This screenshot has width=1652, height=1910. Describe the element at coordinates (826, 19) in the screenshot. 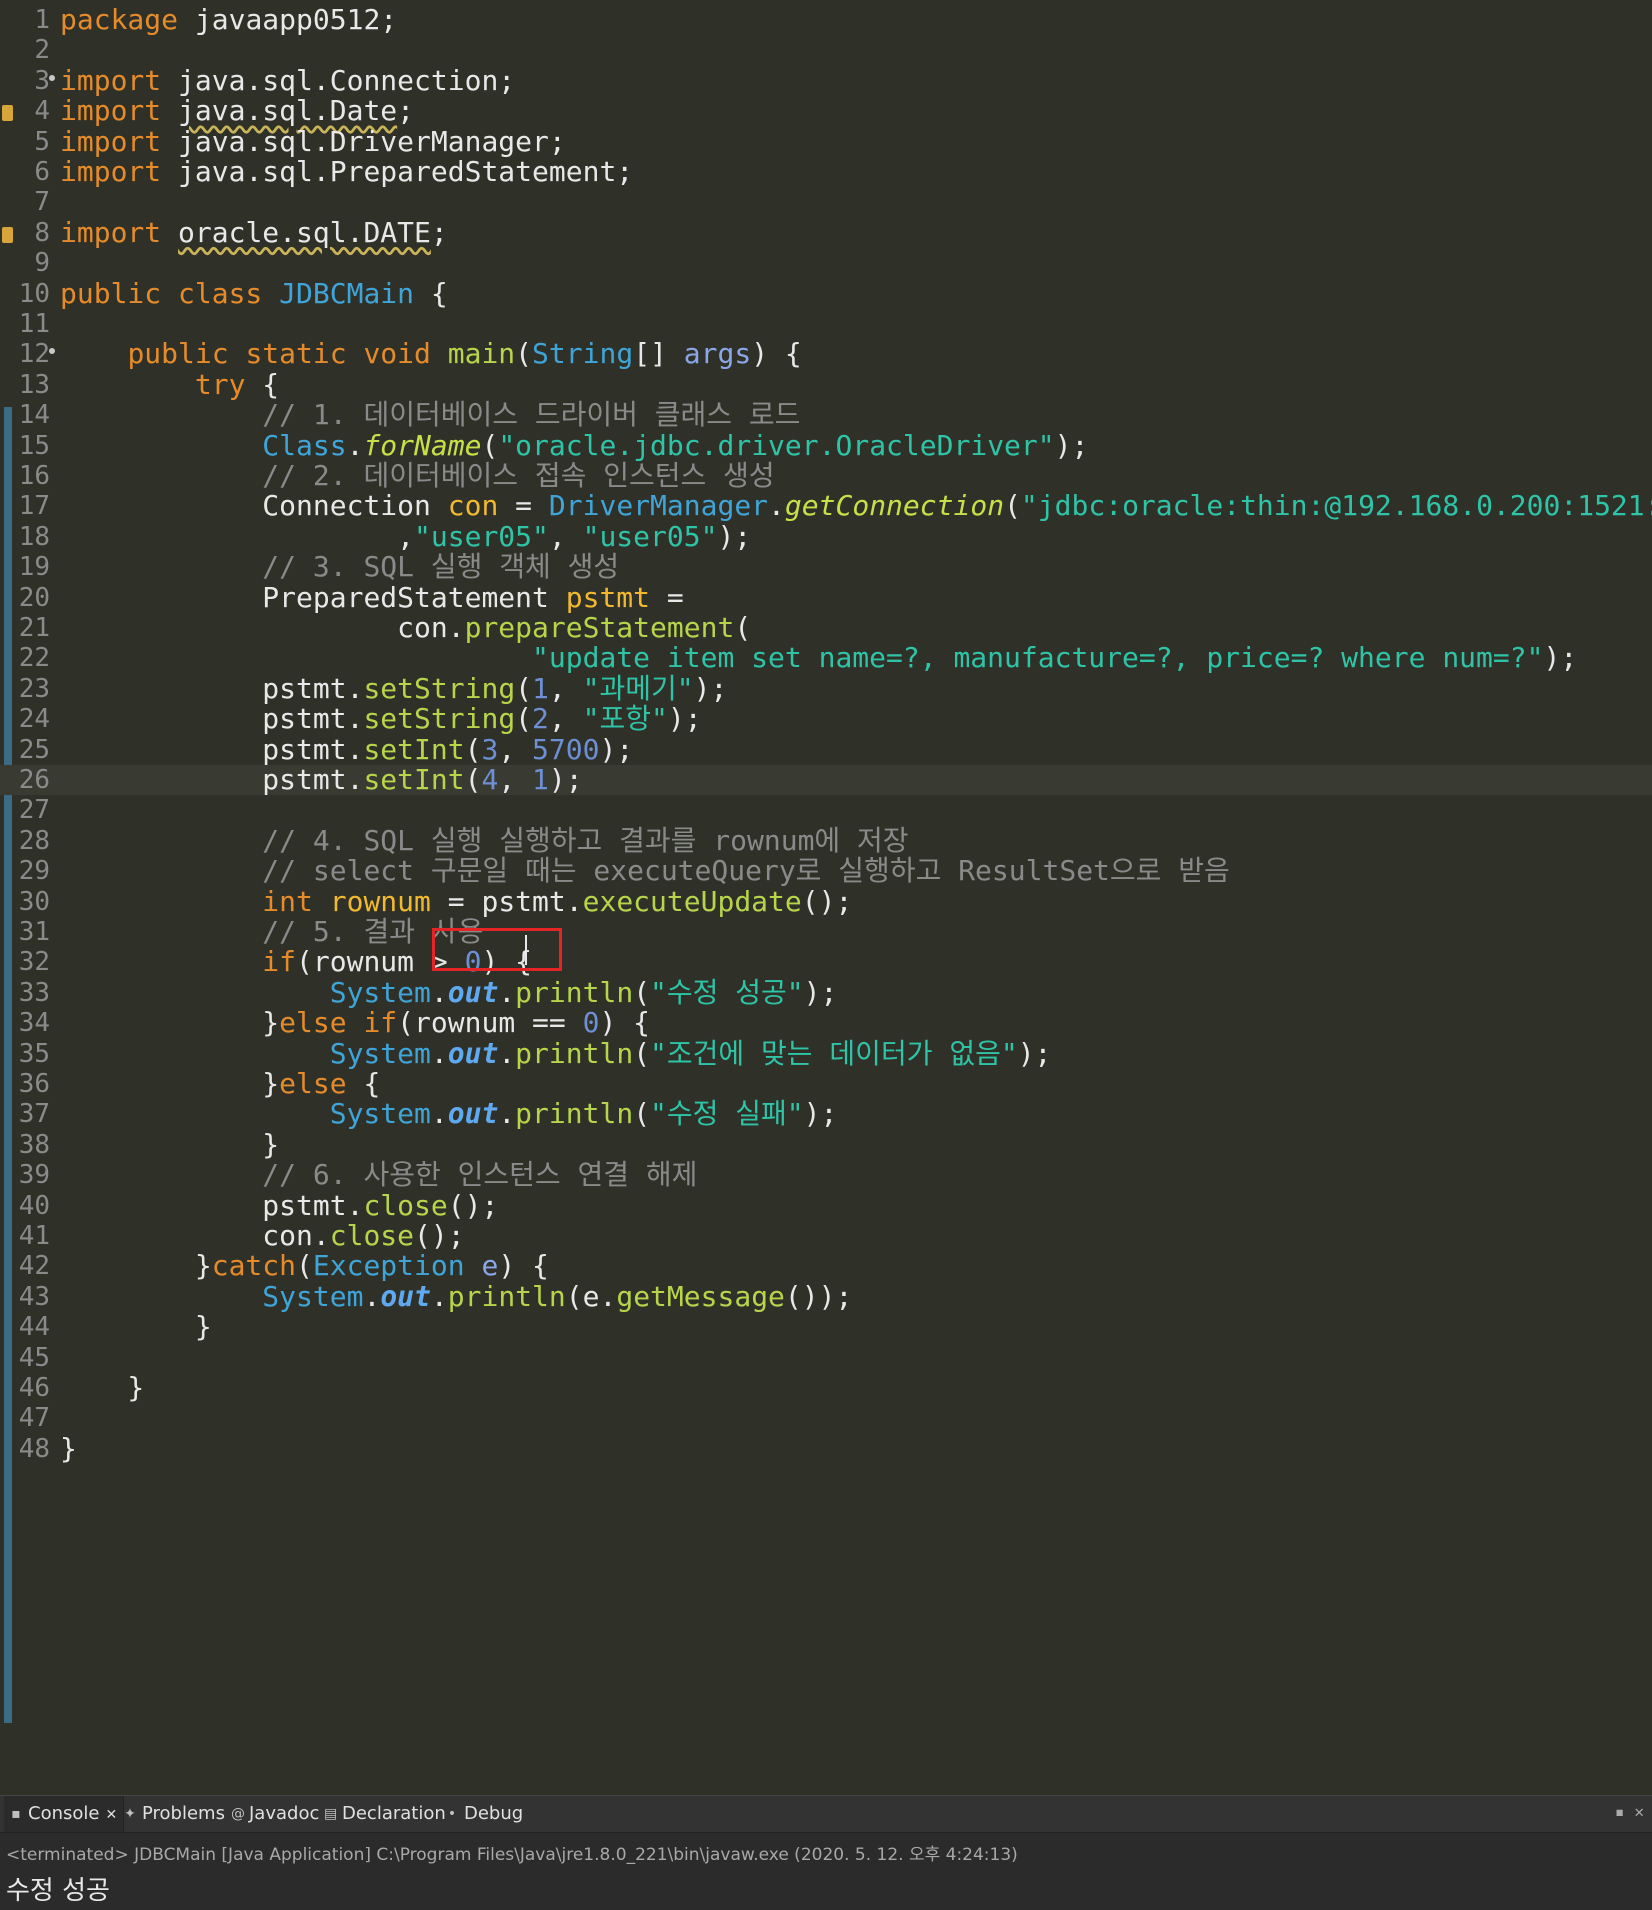

I see `code-line-1: 1 package javaapp0512;` at that location.